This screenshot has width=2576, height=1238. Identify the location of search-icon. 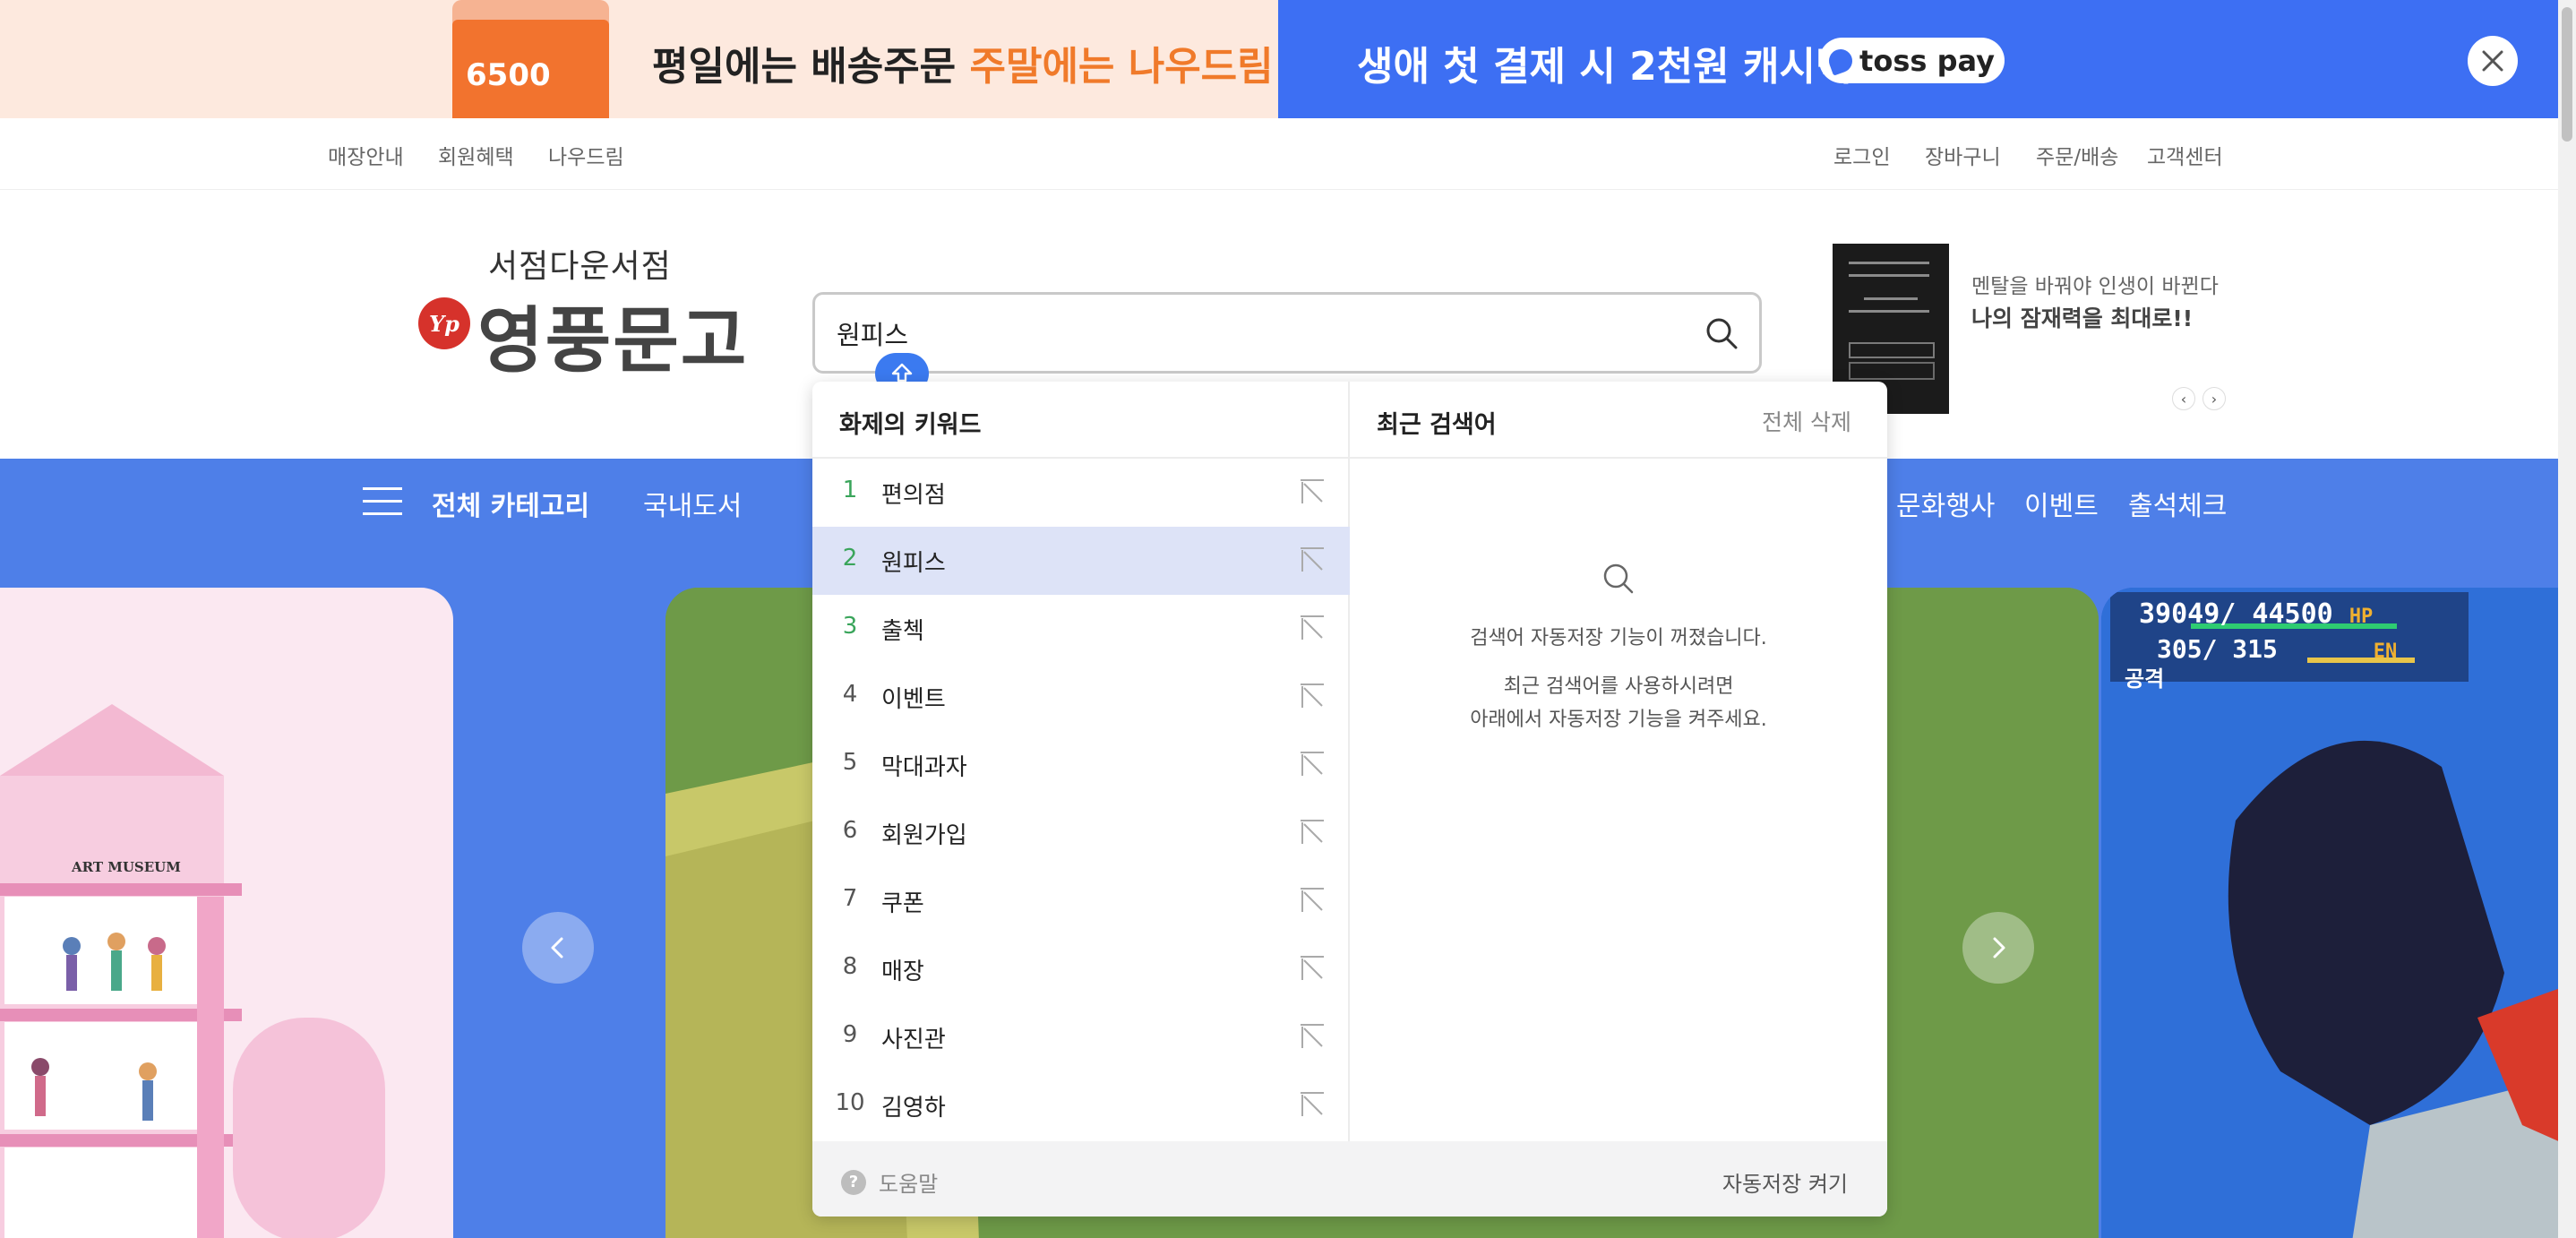
(1722, 333).